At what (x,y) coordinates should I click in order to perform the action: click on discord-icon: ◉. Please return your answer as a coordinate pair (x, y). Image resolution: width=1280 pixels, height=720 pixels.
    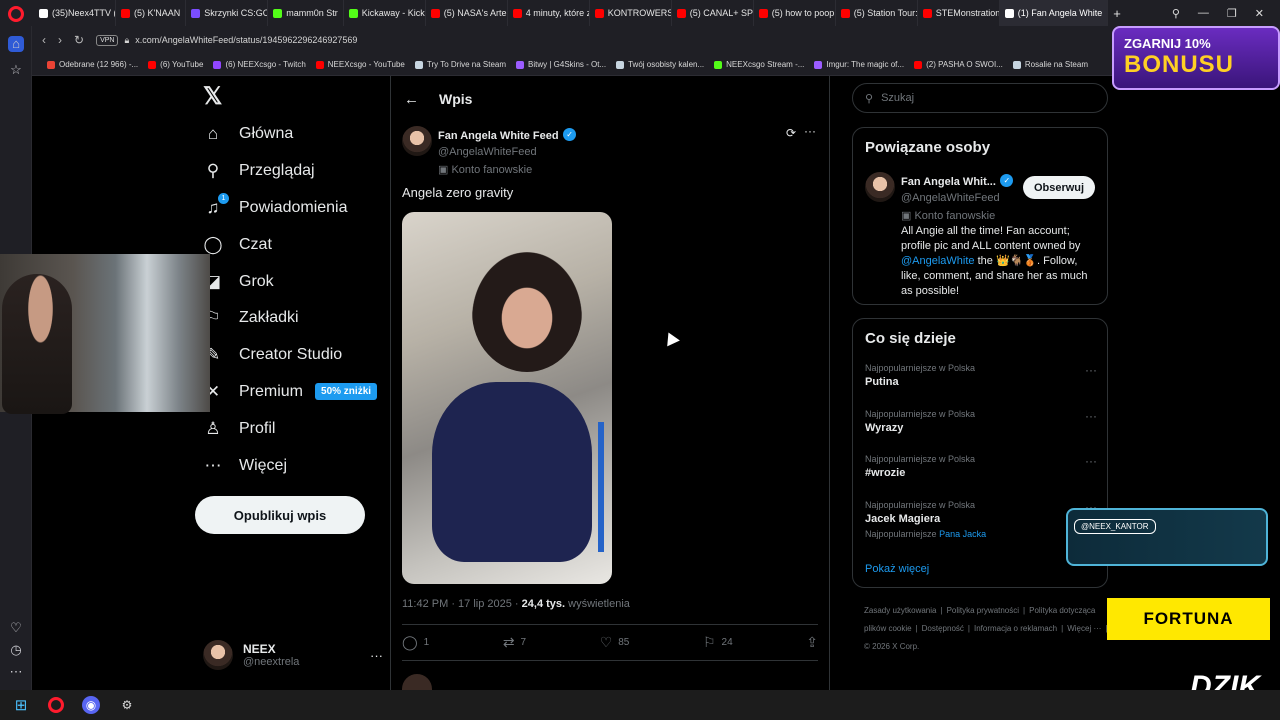
    Looking at the image, I should click on (91, 705).